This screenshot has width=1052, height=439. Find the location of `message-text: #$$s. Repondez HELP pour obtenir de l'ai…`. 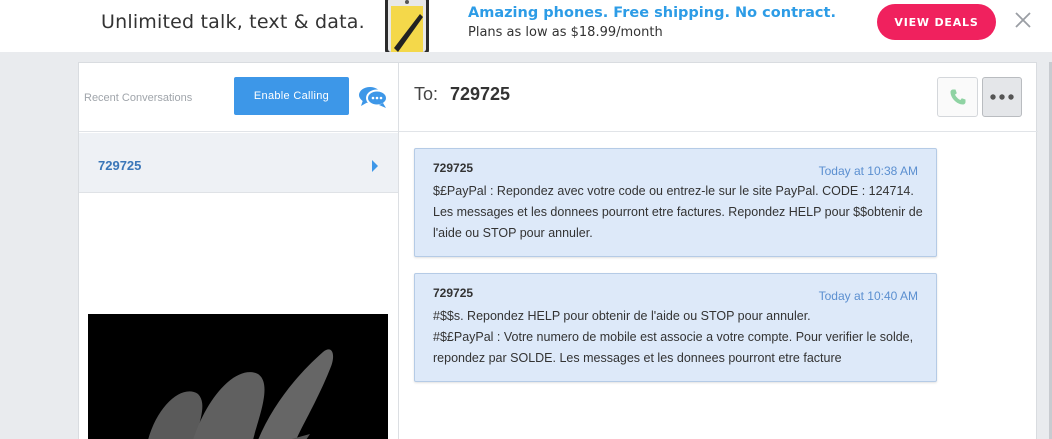

message-text: #$$s. Repondez HELP pour obtenir de l'ai… is located at coordinates (673, 337).